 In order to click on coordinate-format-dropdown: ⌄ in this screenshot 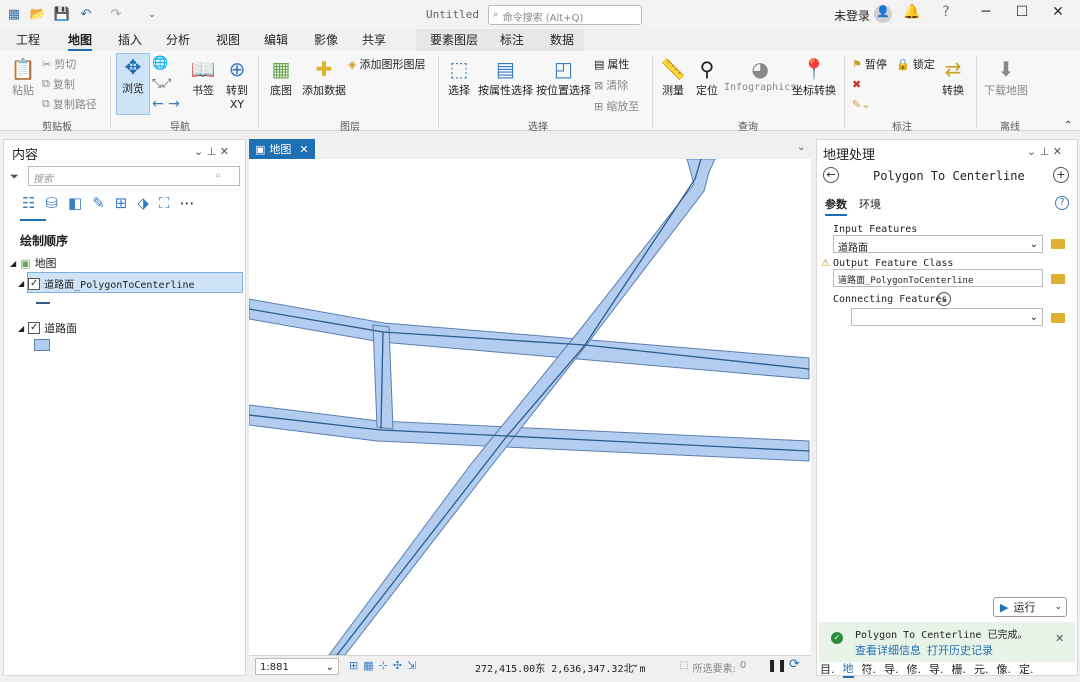, I will do `click(635, 664)`.